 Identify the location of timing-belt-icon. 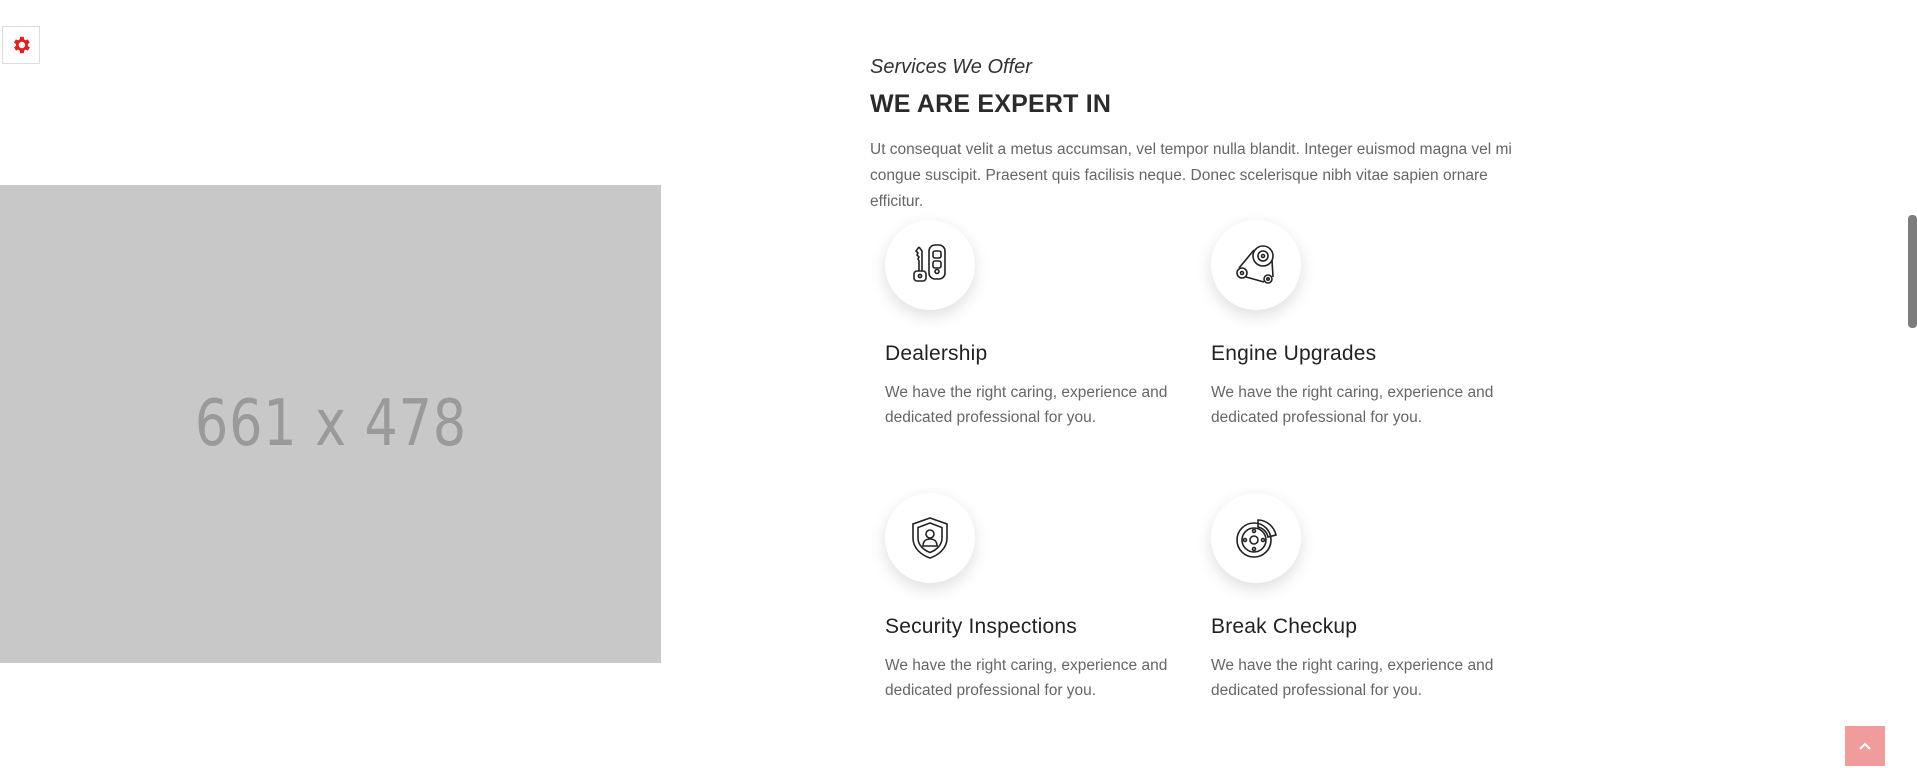
(1255, 264).